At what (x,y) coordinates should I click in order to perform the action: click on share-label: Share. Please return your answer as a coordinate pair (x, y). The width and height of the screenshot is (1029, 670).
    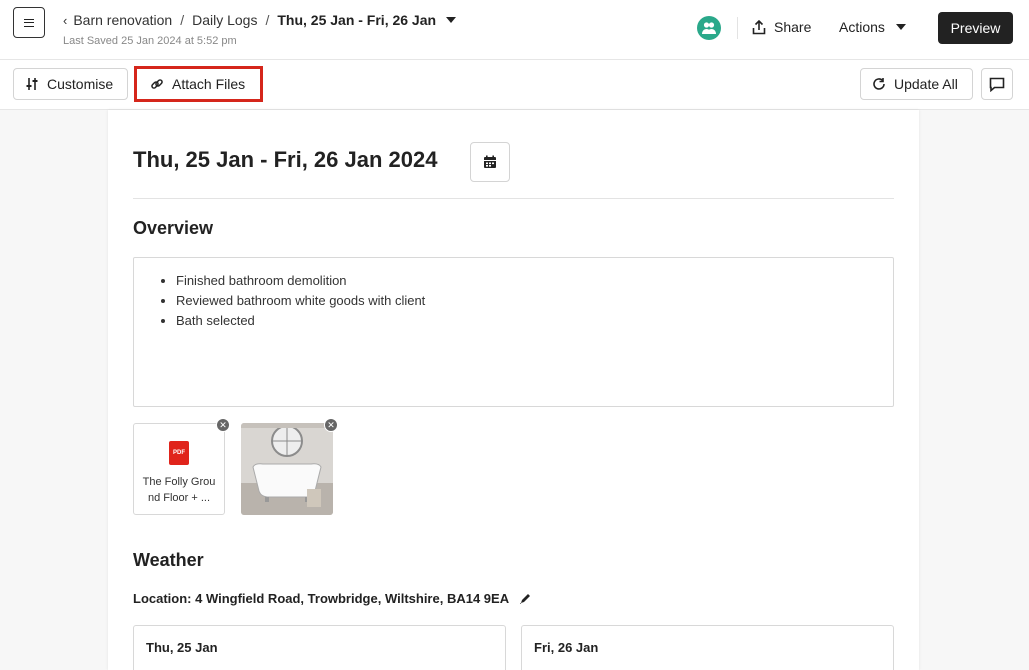
    Looking at the image, I should click on (793, 27).